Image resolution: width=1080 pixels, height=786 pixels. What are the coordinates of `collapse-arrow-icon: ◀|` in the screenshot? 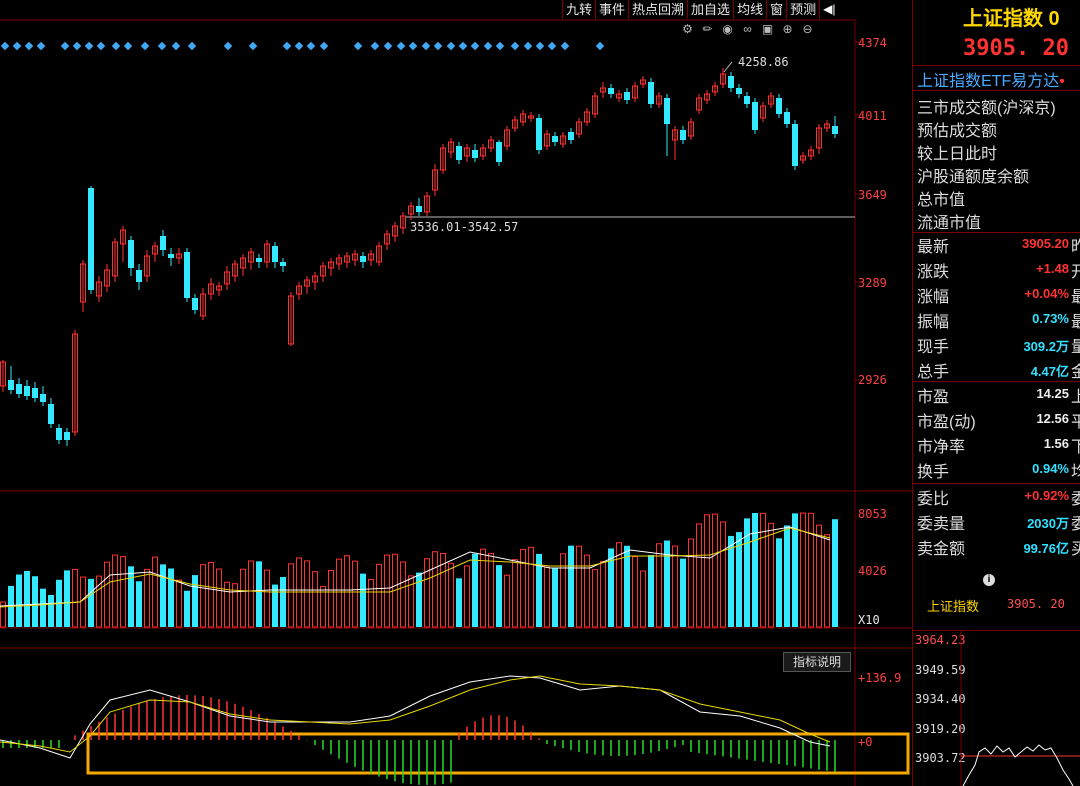 It's located at (831, 9).